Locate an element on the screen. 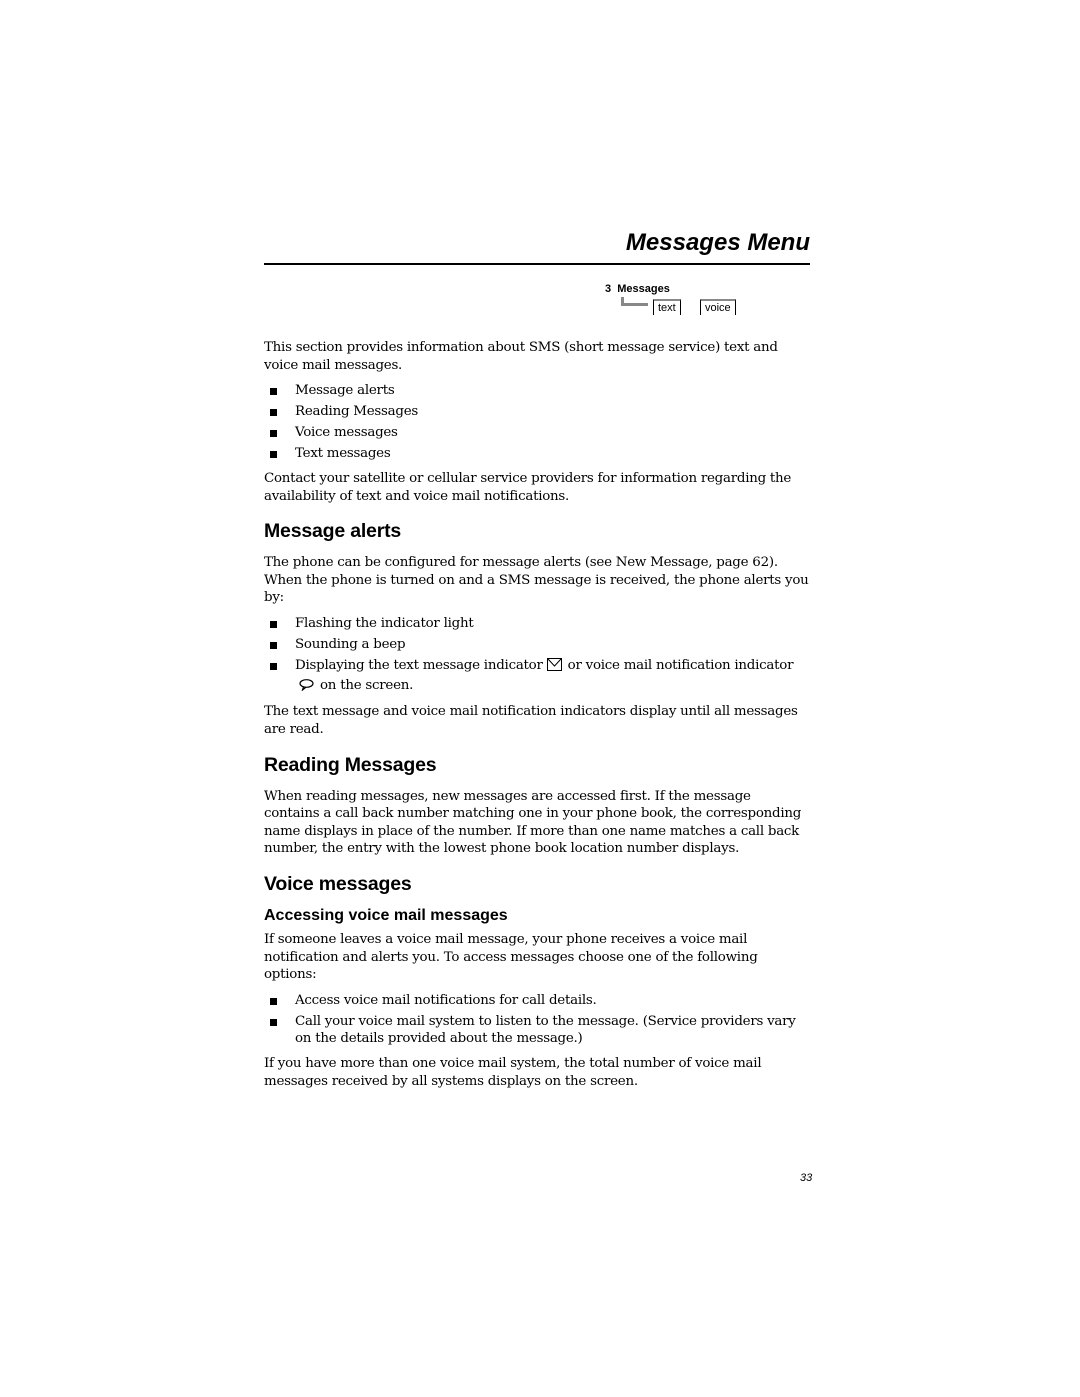 The height and width of the screenshot is (1397, 1080). softkey-voice: voice is located at coordinates (718, 307).